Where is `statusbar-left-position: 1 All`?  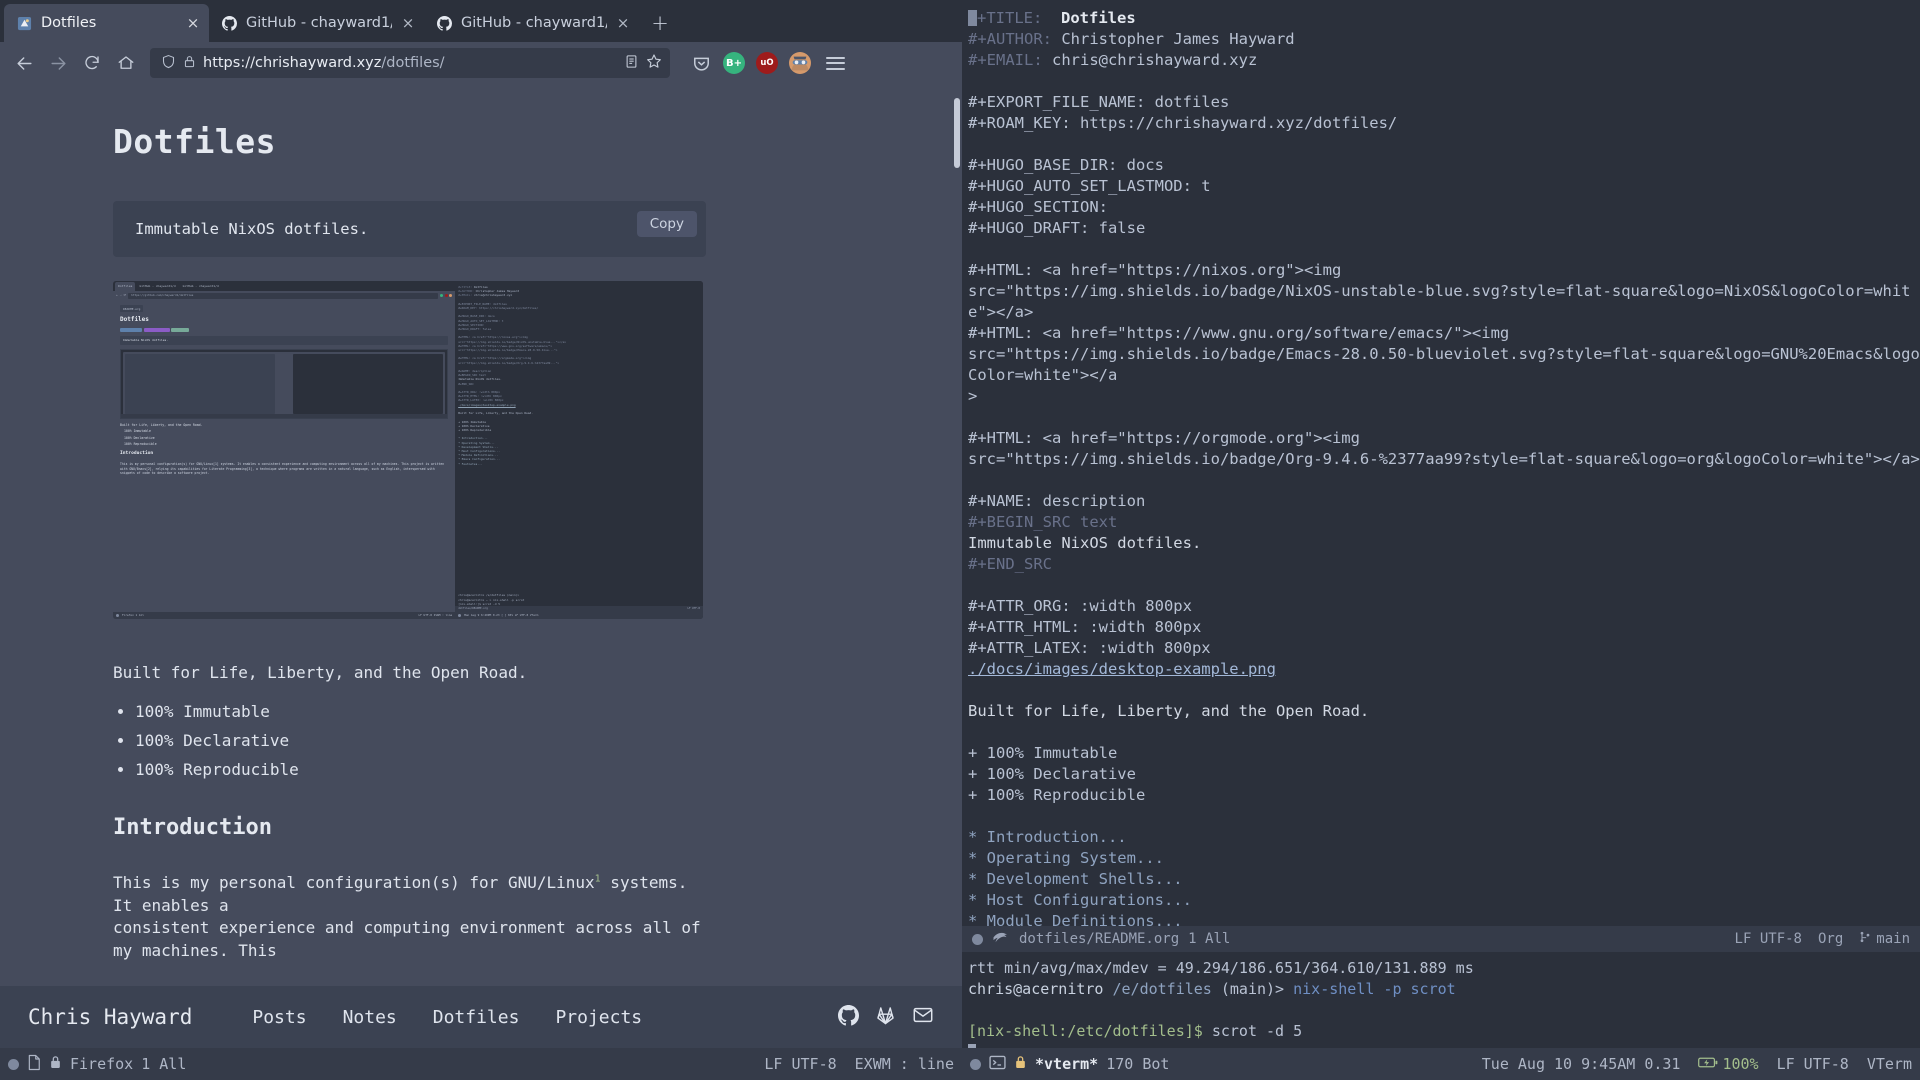
statusbar-left-position: 1 All is located at coordinates (164, 1064).